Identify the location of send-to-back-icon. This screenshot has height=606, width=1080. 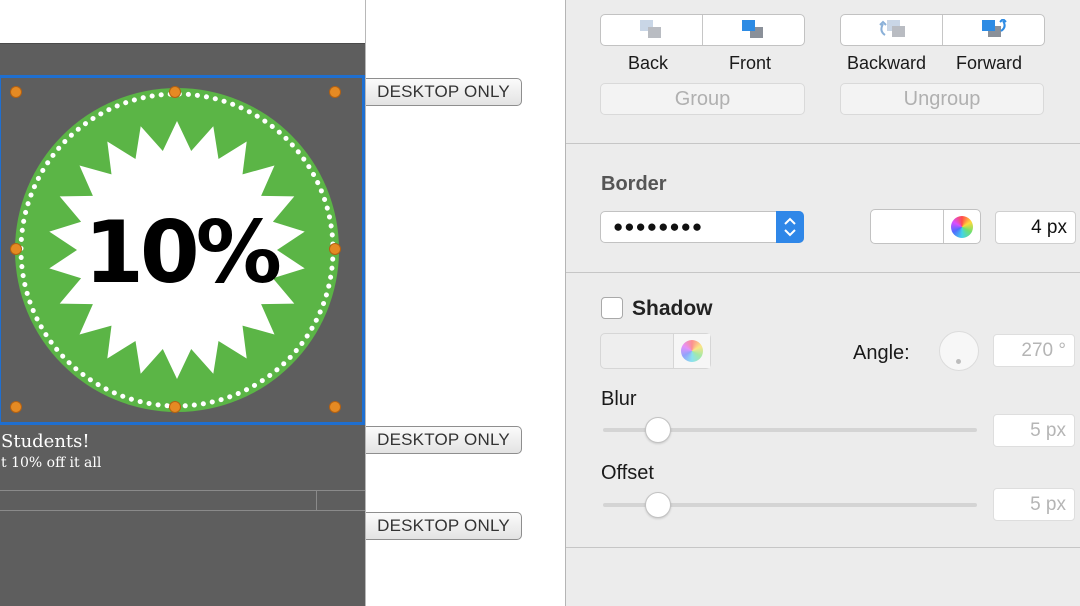
(650, 29).